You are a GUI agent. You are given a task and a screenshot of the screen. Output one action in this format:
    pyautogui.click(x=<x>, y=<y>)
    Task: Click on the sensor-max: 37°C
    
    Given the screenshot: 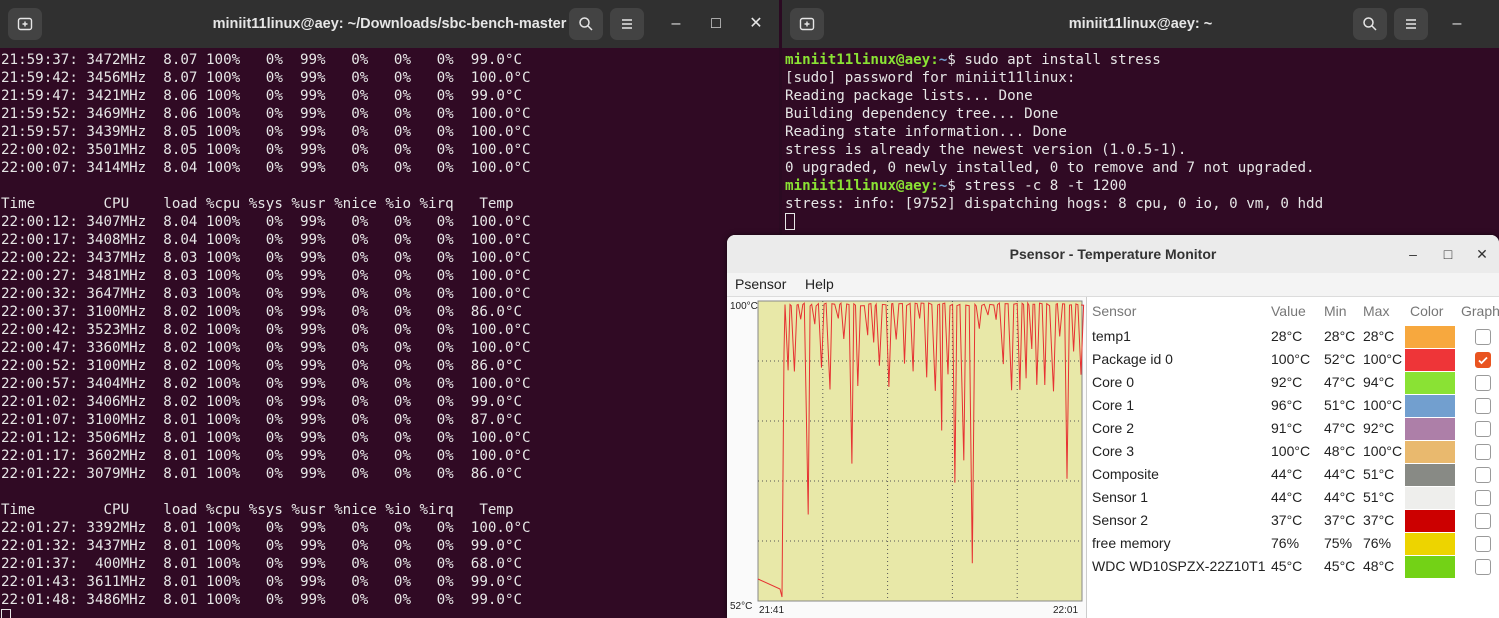 What is the action you would take?
    pyautogui.click(x=1379, y=520)
    